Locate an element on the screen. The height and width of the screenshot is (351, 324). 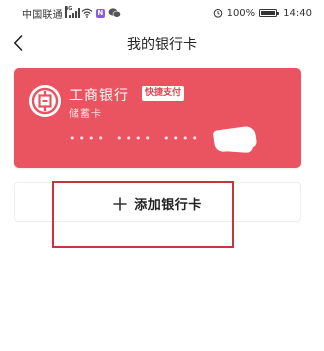
quickpay-badge: 快捷支付 is located at coordinates (163, 93).